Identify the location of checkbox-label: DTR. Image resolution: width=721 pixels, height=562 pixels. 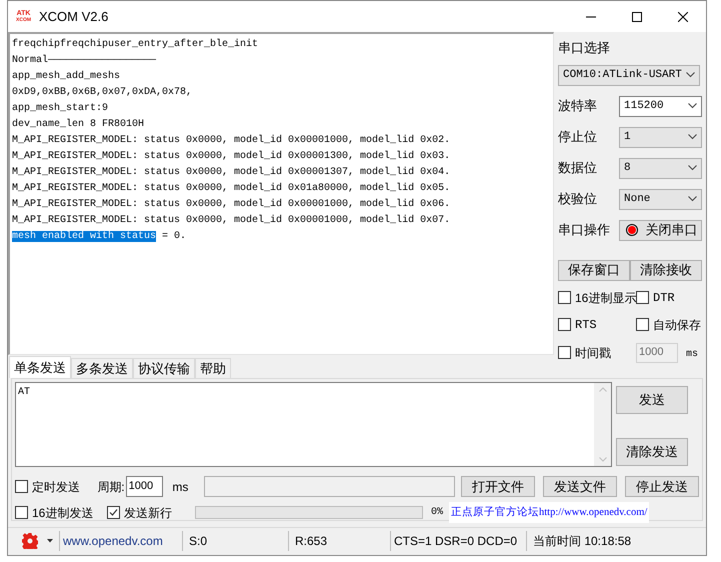
(664, 298).